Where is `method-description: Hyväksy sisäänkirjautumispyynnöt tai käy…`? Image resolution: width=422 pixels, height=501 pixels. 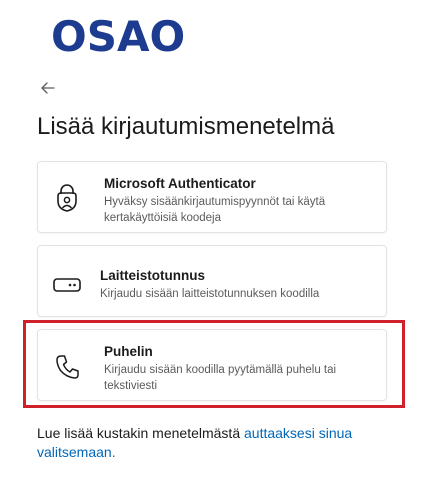 method-description: Hyväksy sisäänkirjautumispyynnöt tai käy… is located at coordinates (215, 210).